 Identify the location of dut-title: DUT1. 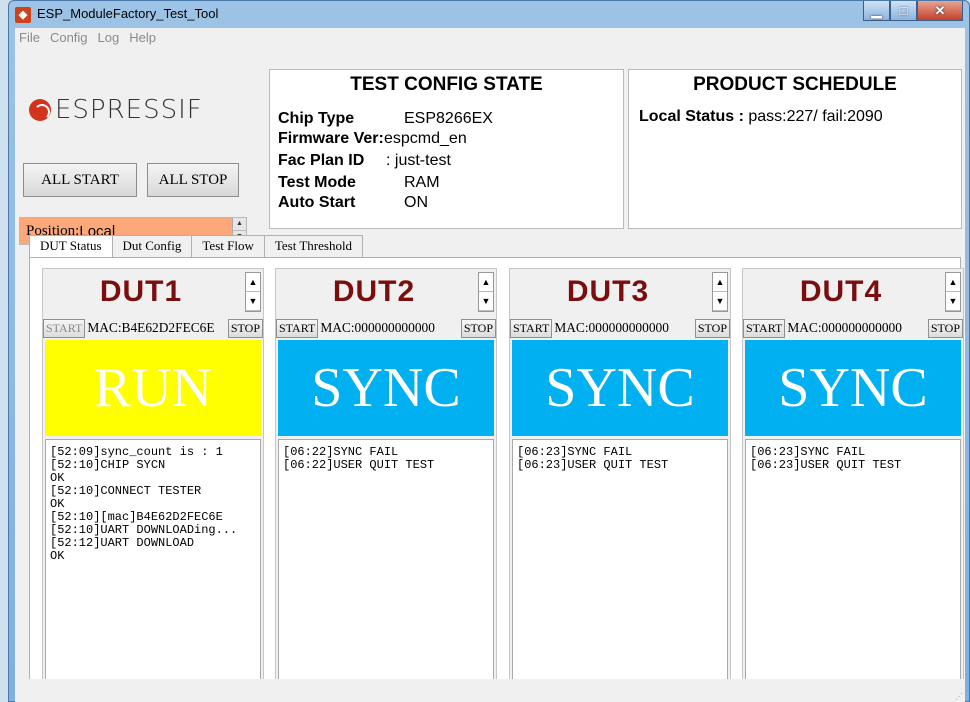
(141, 291).